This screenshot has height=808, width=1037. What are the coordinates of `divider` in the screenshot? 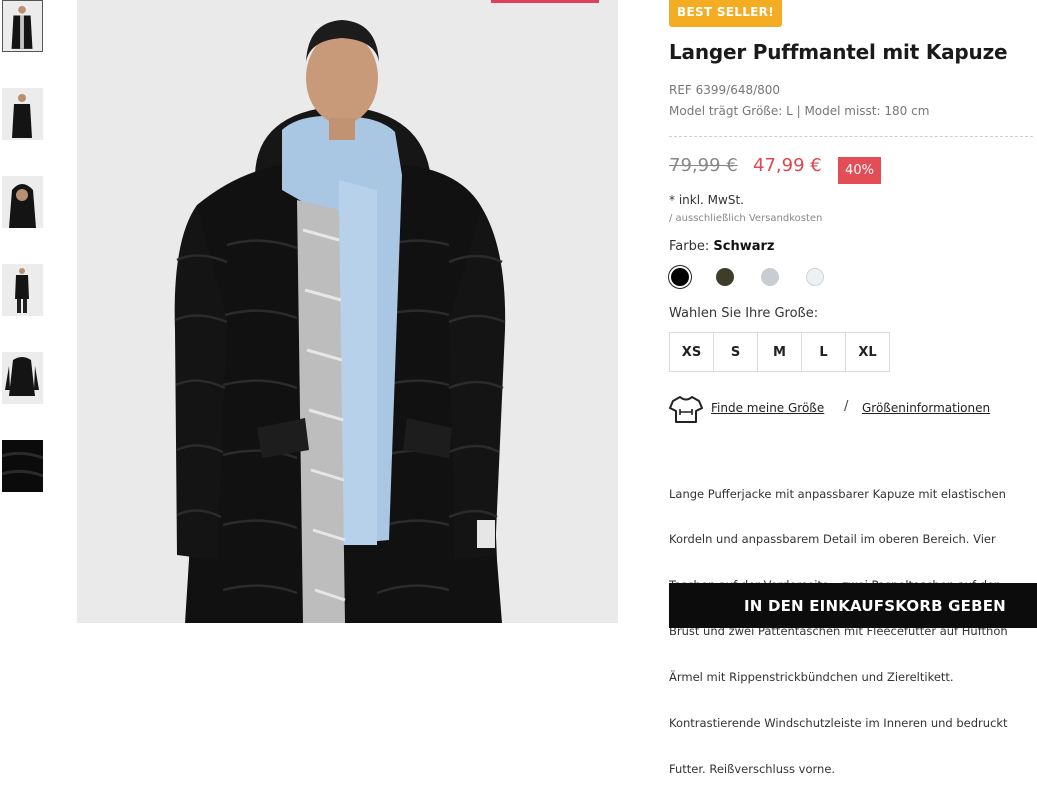 It's located at (851, 136).